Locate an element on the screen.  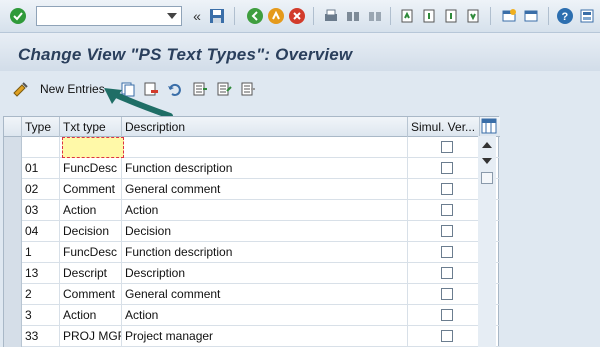
description-cell: Project manager is located at coordinates (265, 336).